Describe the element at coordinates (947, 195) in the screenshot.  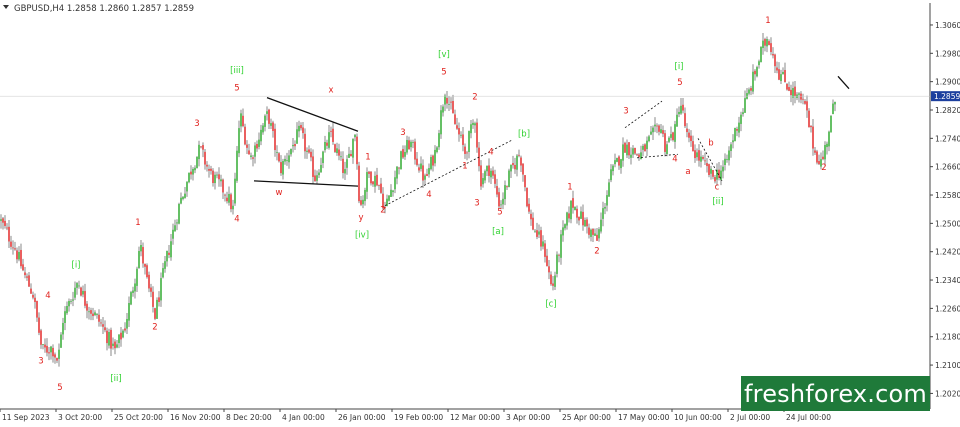
I see `y-tick-label: 1.2580` at that location.